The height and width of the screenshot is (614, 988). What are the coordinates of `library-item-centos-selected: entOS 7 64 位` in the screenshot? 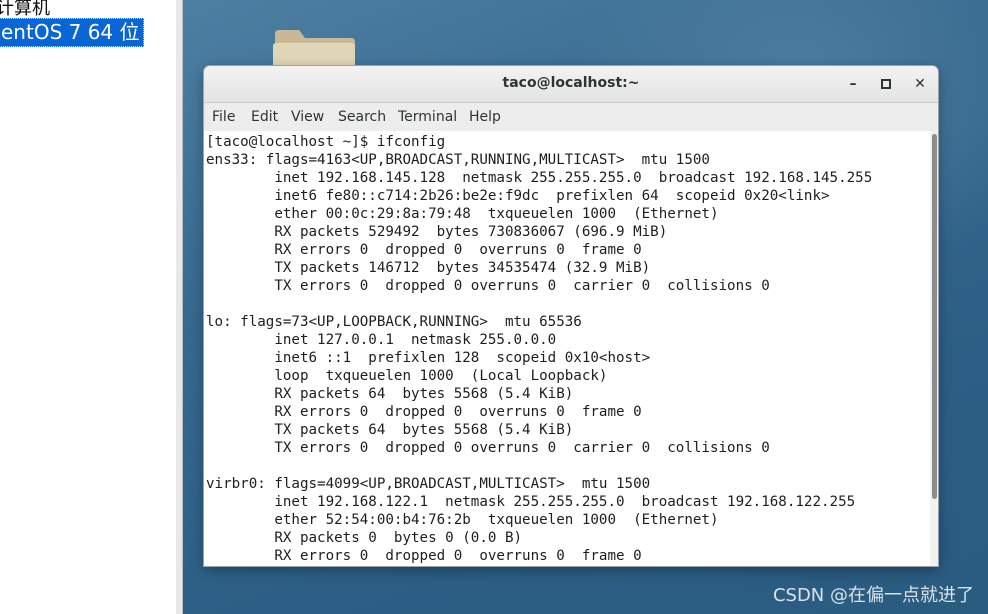 It's located at (72, 32).